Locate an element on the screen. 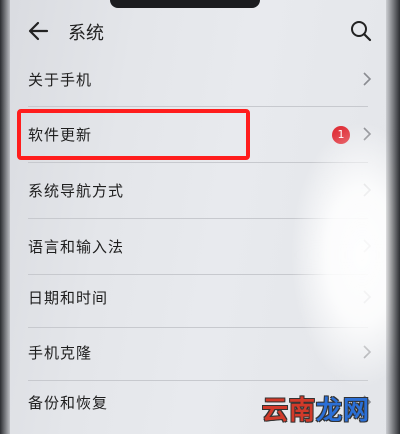  update-count-badge: 1 is located at coordinates (341, 135).